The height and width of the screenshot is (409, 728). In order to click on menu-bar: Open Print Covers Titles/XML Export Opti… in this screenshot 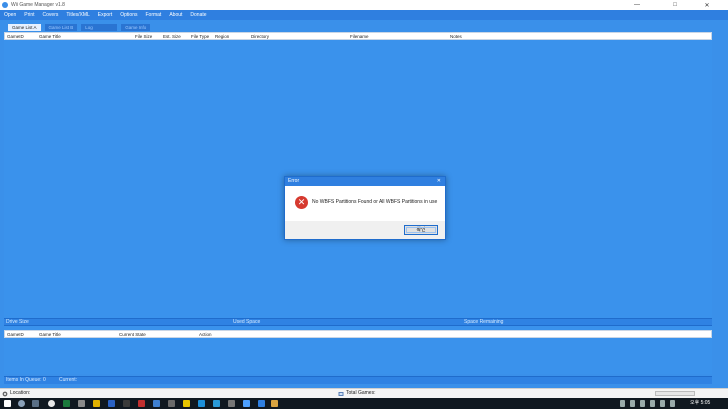, I will do `click(364, 15)`.